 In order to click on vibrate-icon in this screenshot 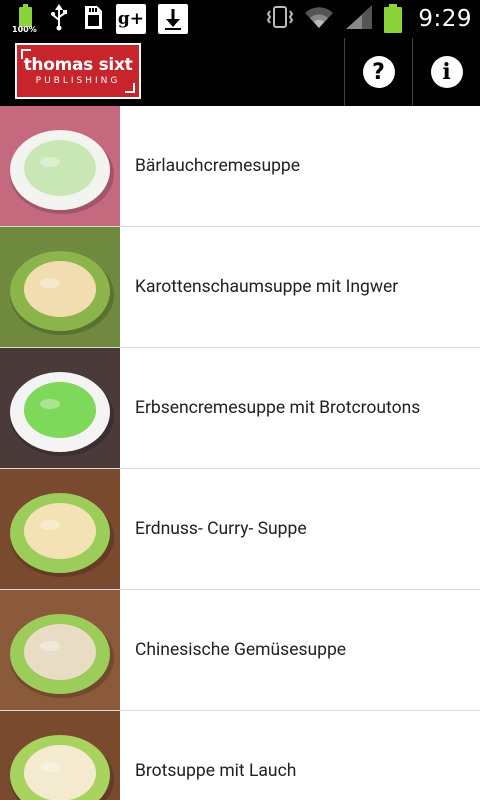, I will do `click(280, 19)`.